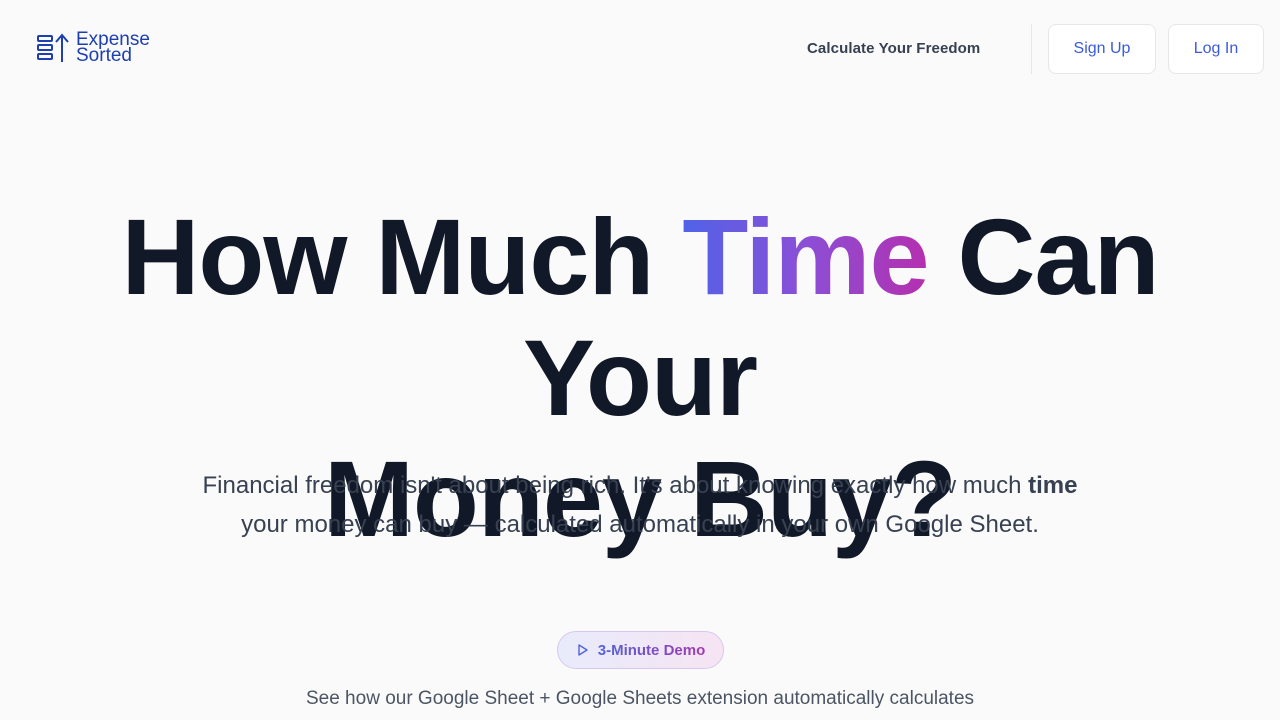 This screenshot has width=1280, height=720. Describe the element at coordinates (651, 650) in the screenshot. I see `demo-pill-label: 3-Minute Demo` at that location.